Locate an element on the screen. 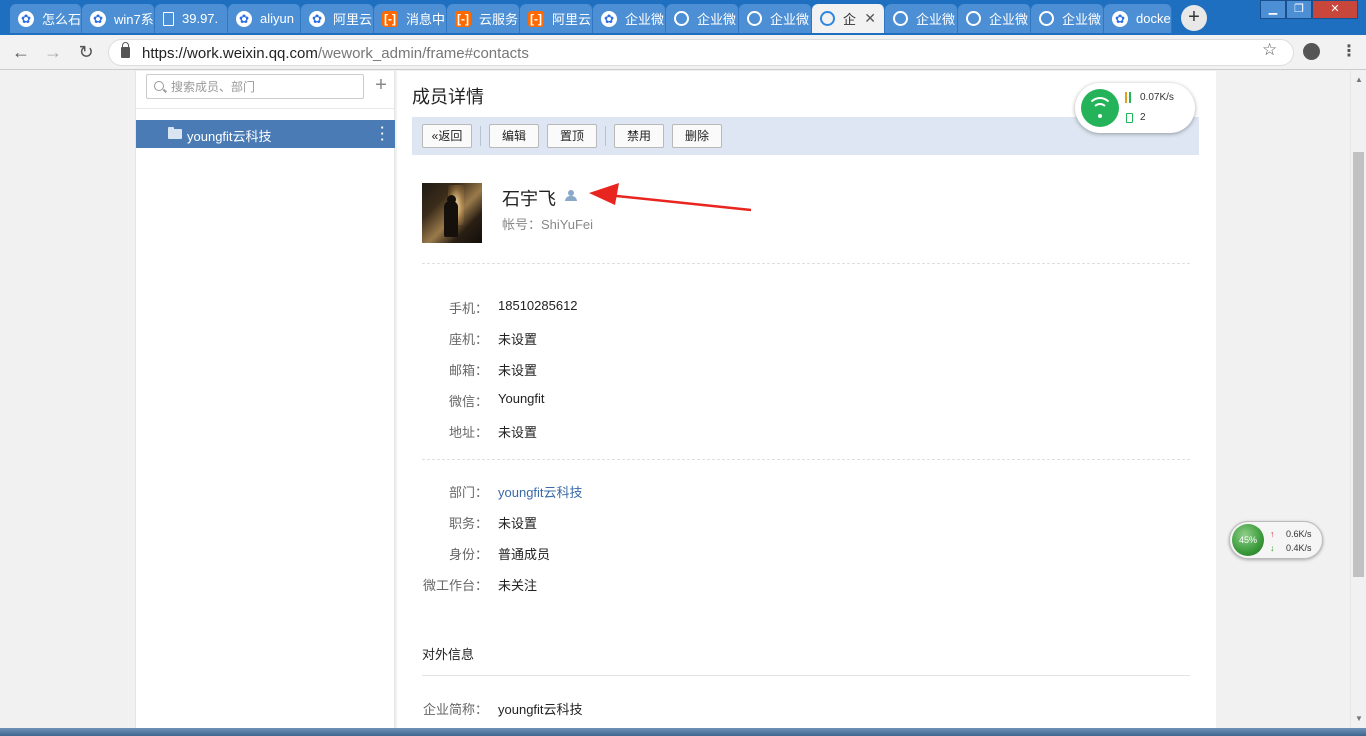  back-arrow-icon: ← is located at coordinates (21, 52).